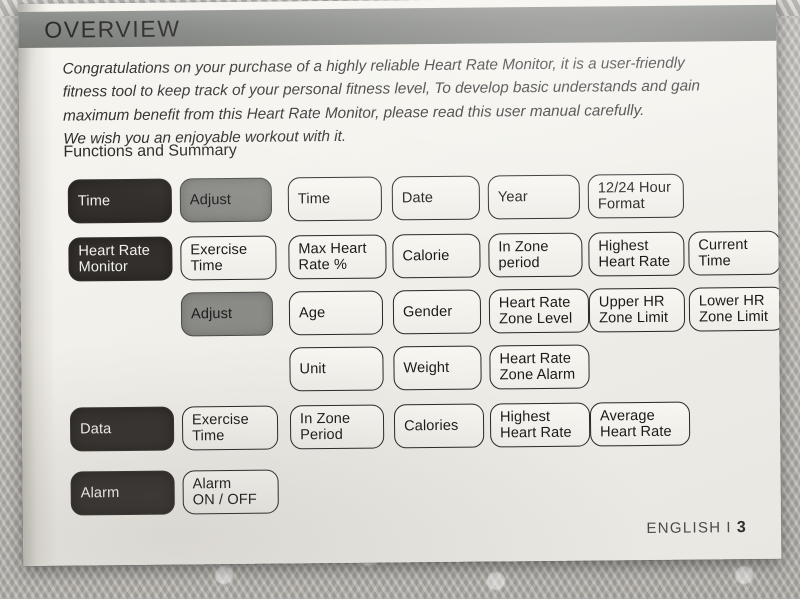  I want to click on chart-node-label: Max Heart Rate %, so click(332, 256).